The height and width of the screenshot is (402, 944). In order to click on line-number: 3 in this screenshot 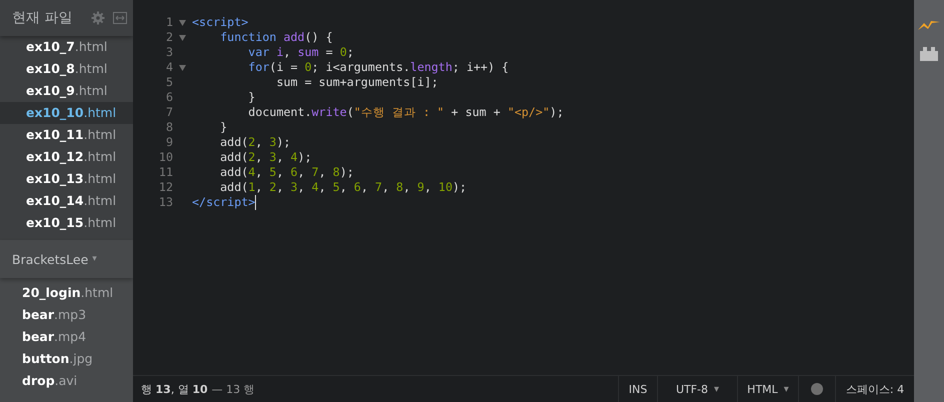, I will do `click(168, 52)`.